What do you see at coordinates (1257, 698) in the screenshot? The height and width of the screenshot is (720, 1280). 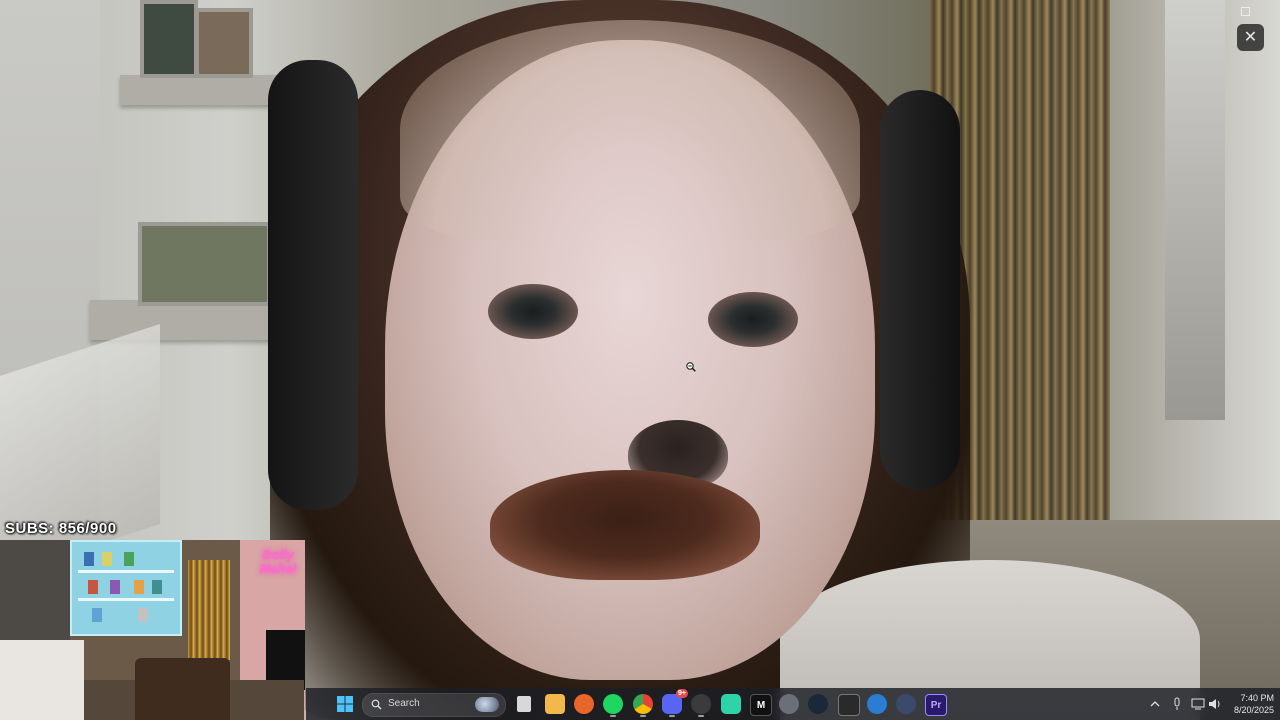 I see `clock-time: 7:40 PM` at bounding box center [1257, 698].